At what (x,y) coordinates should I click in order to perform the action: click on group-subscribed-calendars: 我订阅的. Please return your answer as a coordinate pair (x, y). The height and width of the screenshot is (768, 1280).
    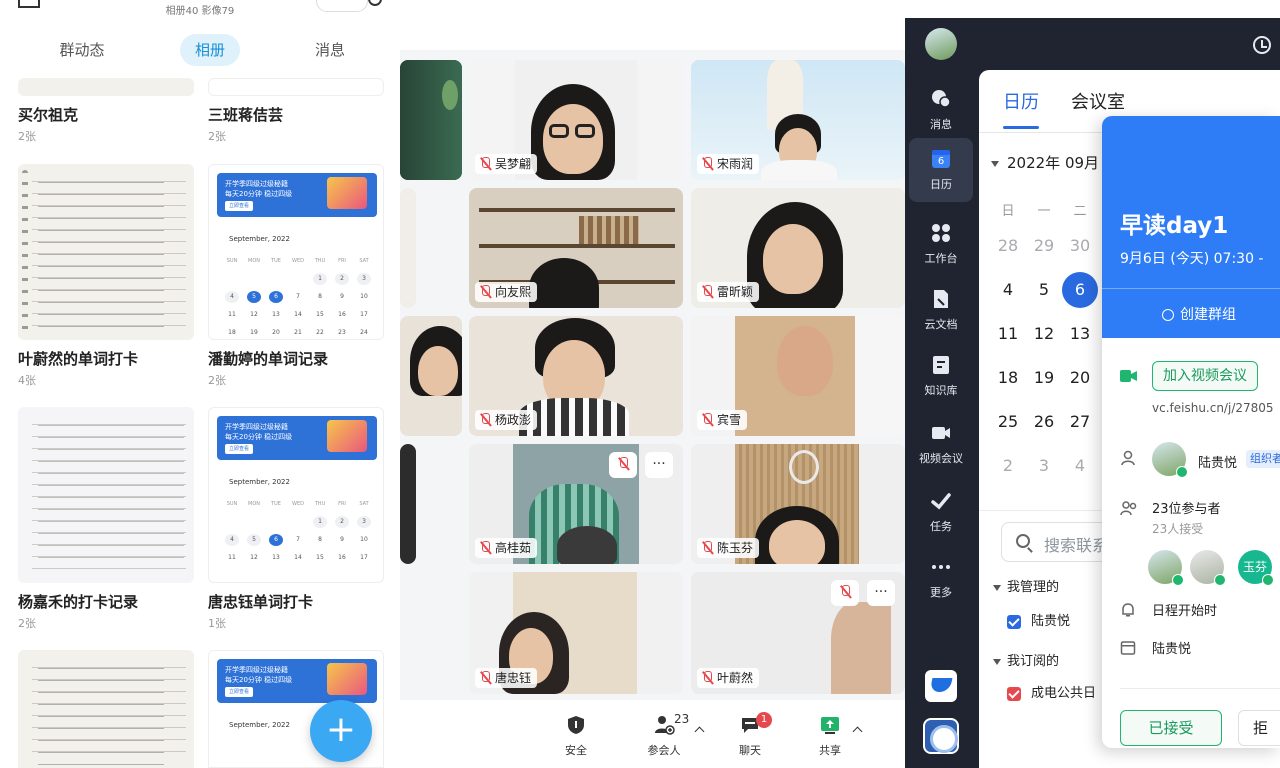
    Looking at the image, I should click on (1026, 659).